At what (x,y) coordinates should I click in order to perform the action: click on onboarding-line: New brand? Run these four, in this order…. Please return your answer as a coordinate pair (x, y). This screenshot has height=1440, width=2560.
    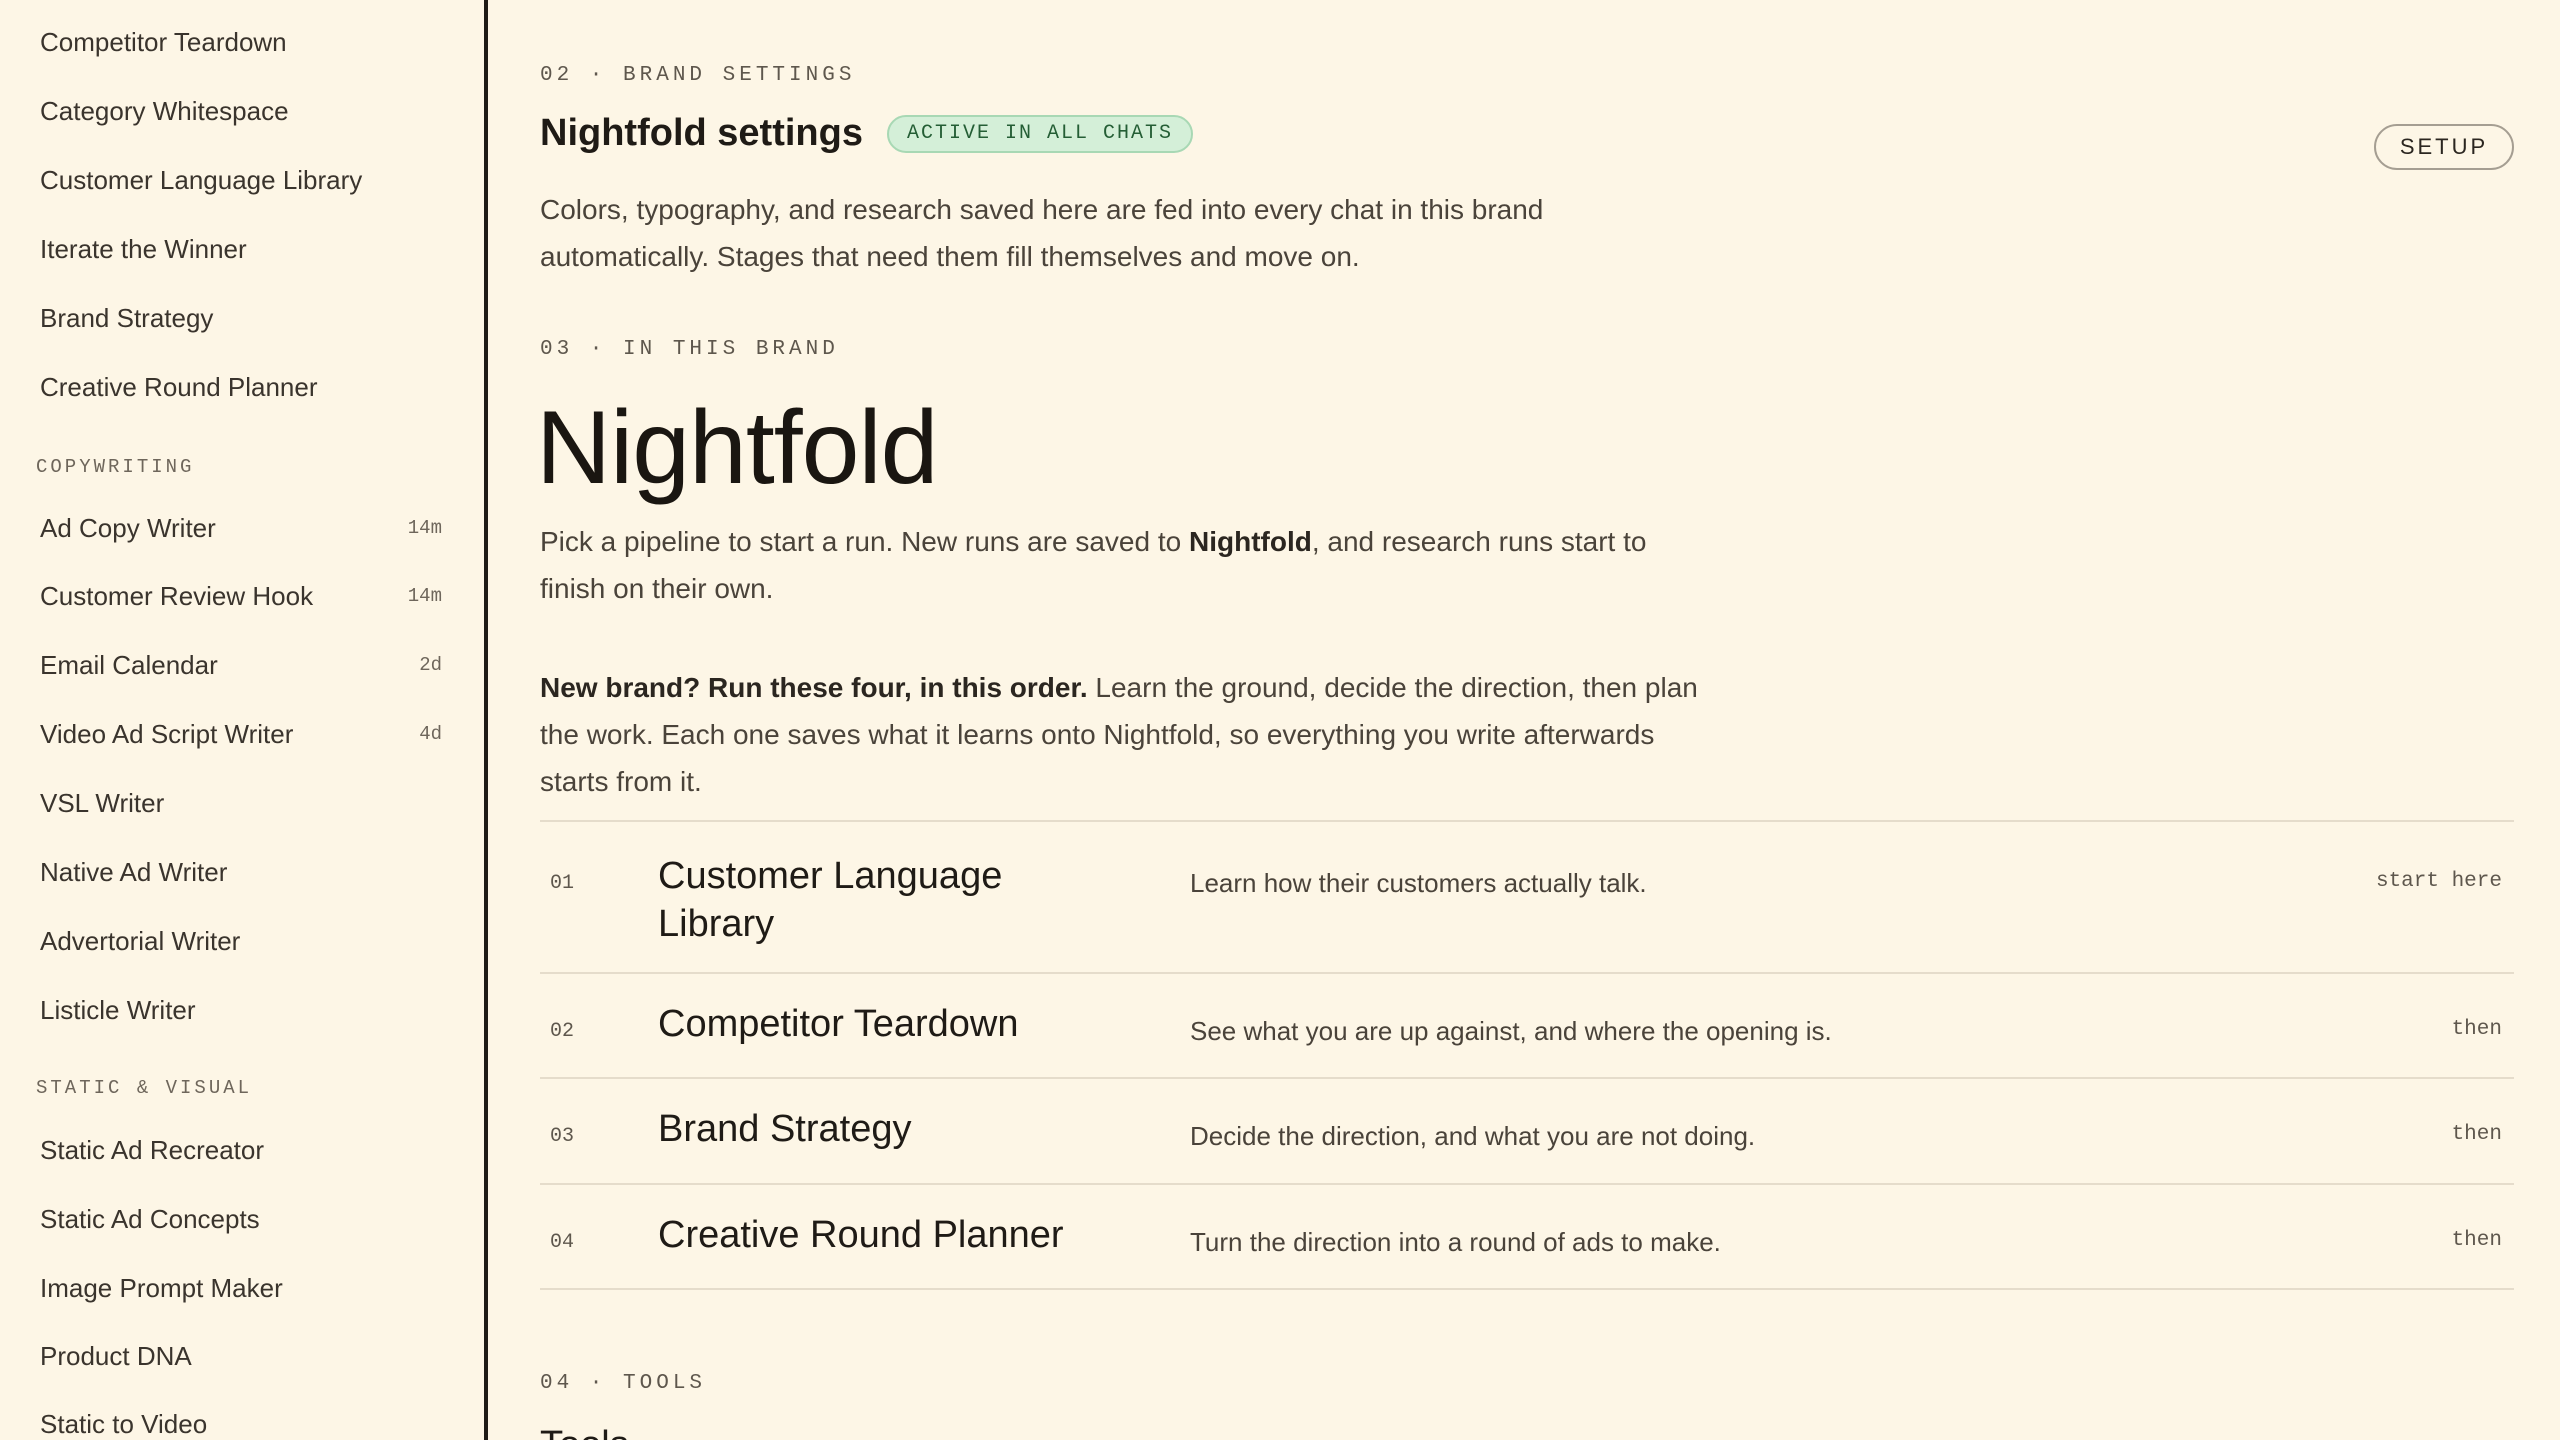
    Looking at the image, I should click on (1119, 687).